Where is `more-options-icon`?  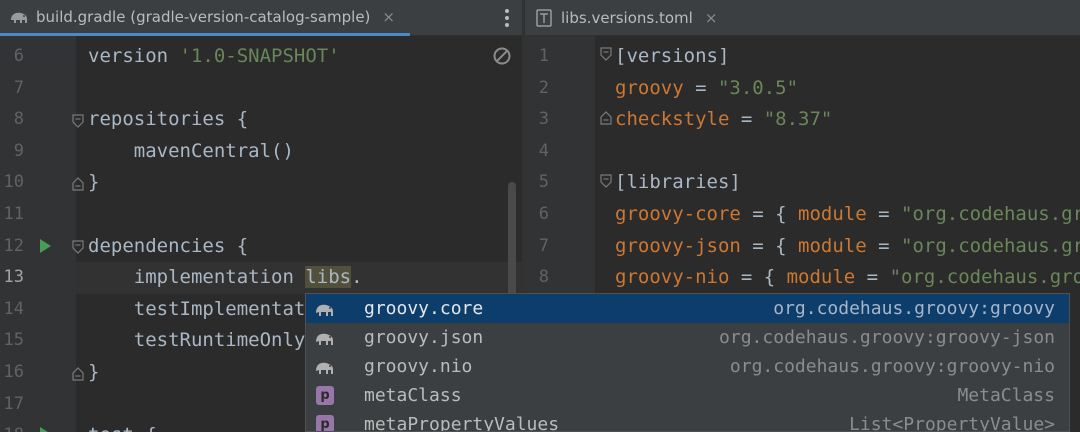 more-options-icon is located at coordinates (507, 18).